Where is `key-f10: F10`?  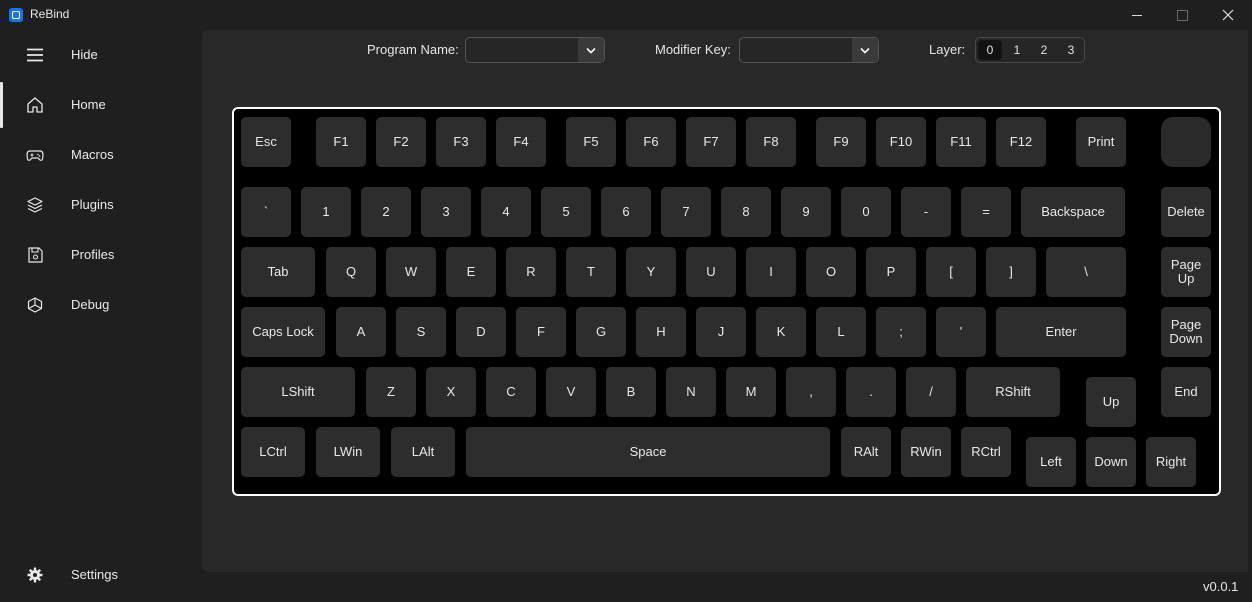
key-f10: F10 is located at coordinates (901, 142).